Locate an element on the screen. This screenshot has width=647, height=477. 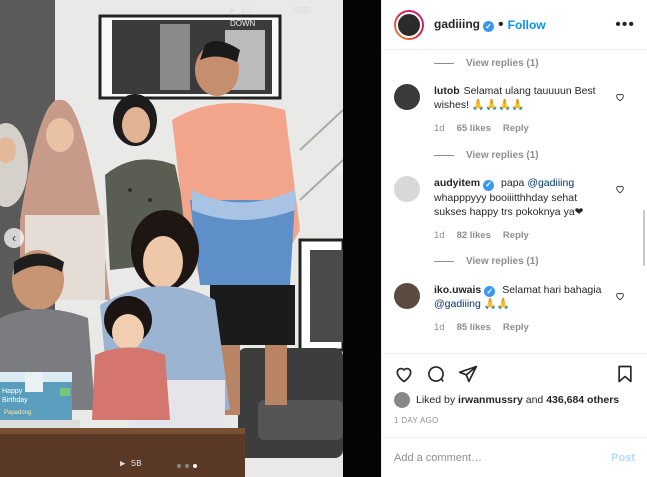
share-icon is located at coordinates (468, 374).